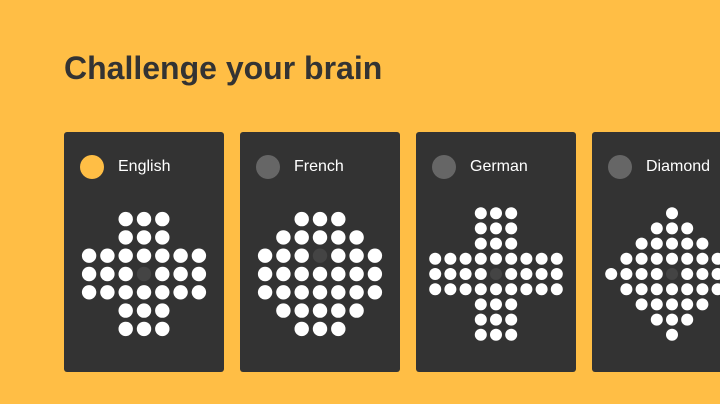  I want to click on german-board-icon, so click(496, 274).